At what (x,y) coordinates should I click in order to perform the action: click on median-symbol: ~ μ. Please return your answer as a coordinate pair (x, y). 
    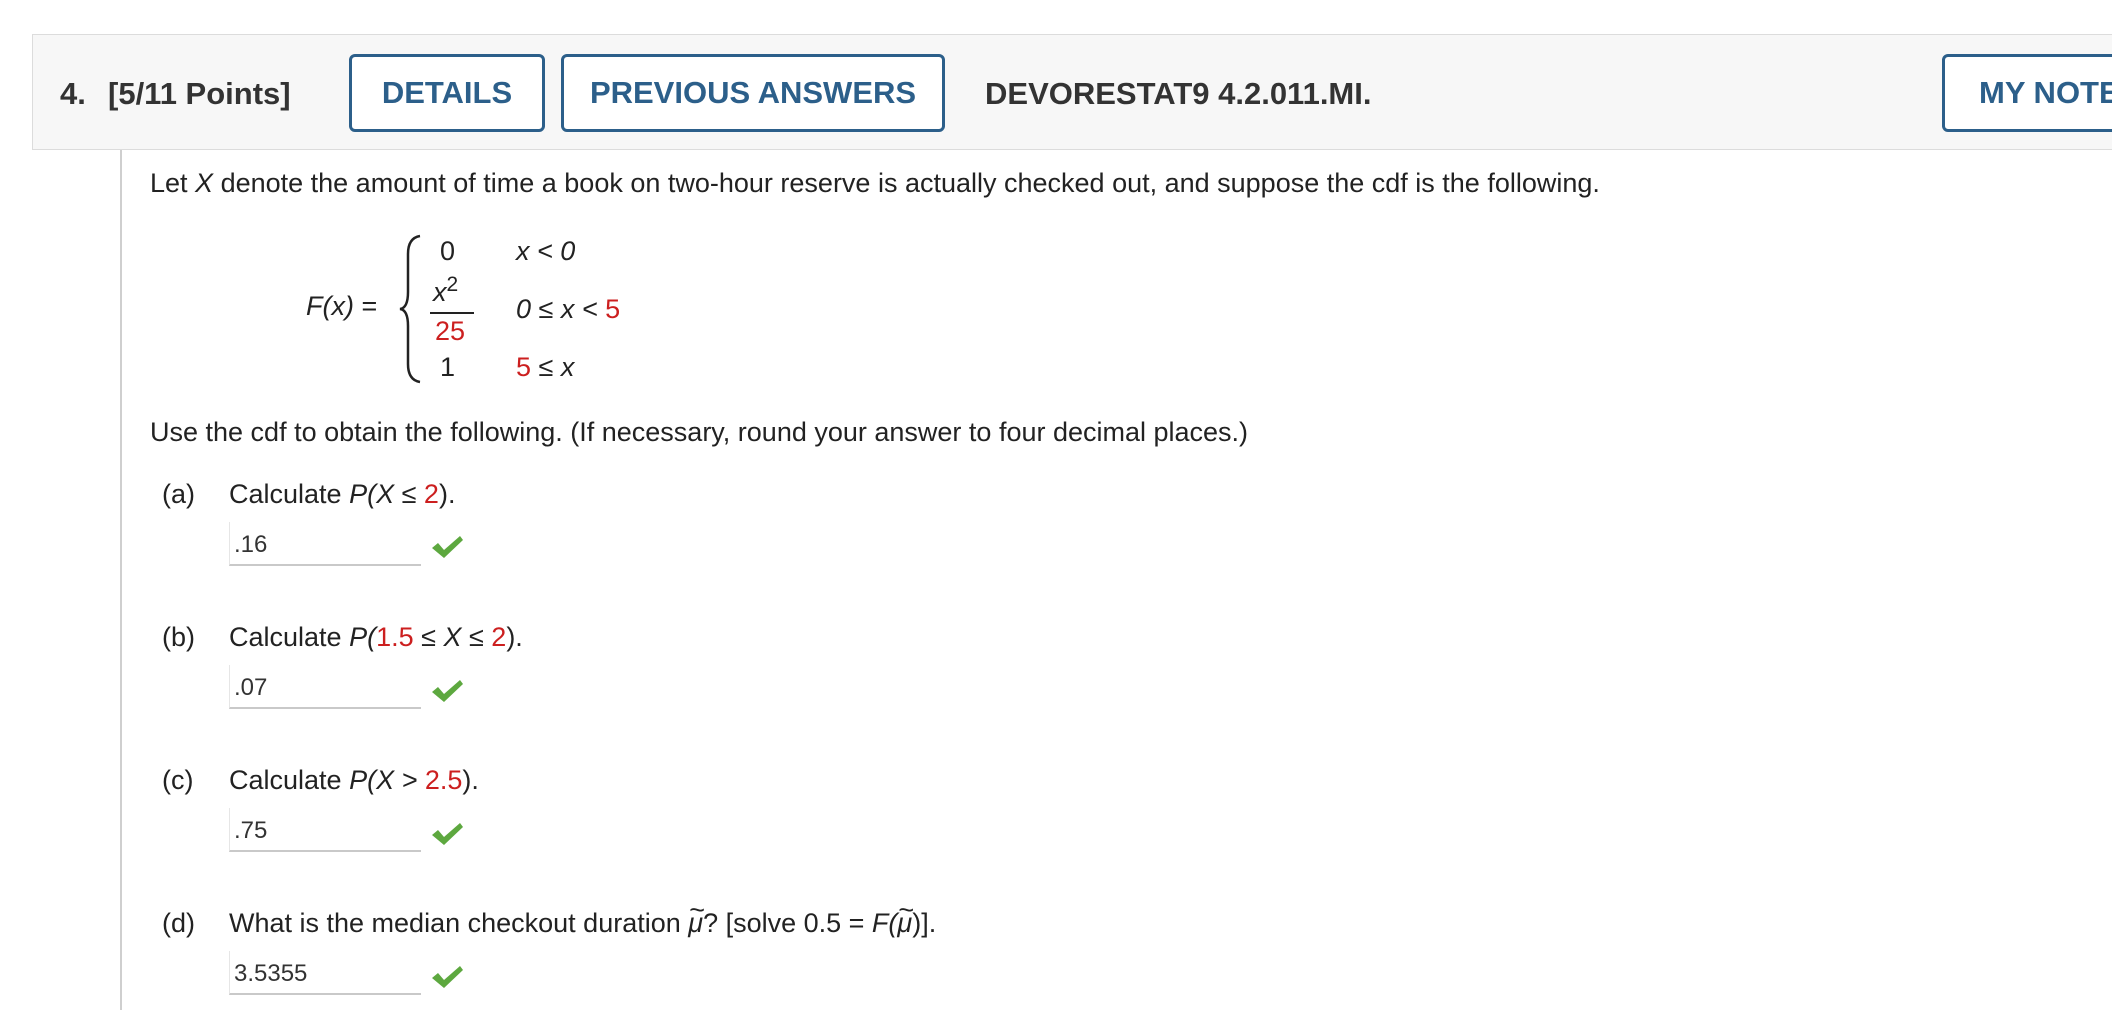
    Looking at the image, I should click on (697, 916).